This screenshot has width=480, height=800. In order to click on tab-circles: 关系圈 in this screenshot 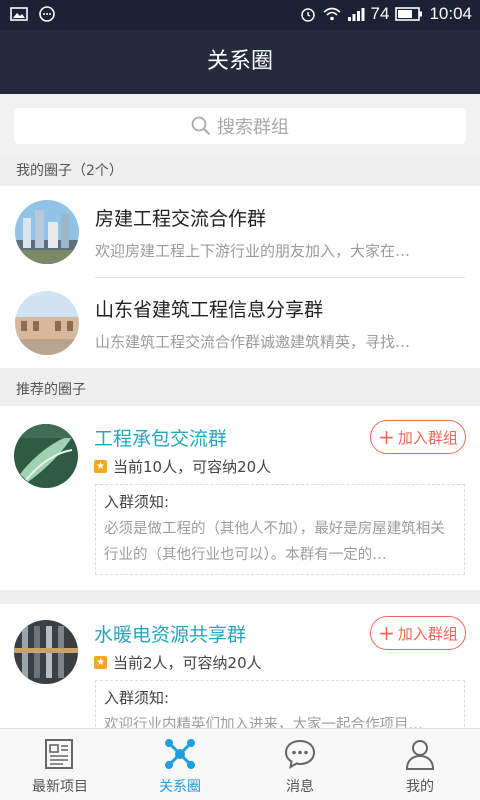, I will do `click(180, 764)`.